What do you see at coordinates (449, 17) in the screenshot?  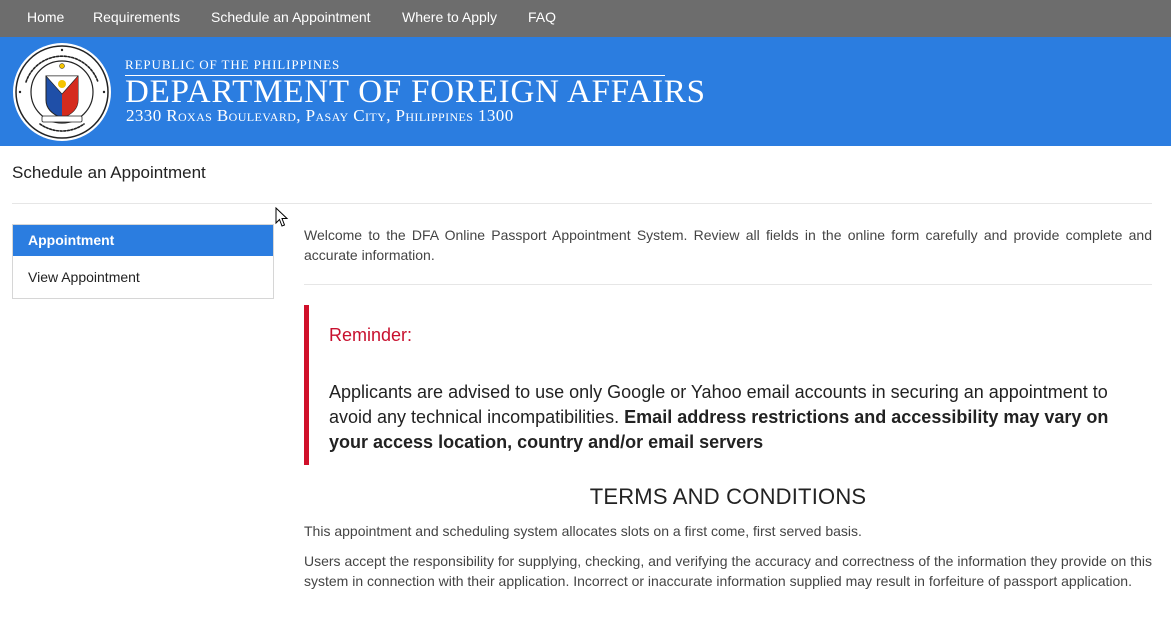 I see `nav-where-to-apply-link: Where to Apply` at bounding box center [449, 17].